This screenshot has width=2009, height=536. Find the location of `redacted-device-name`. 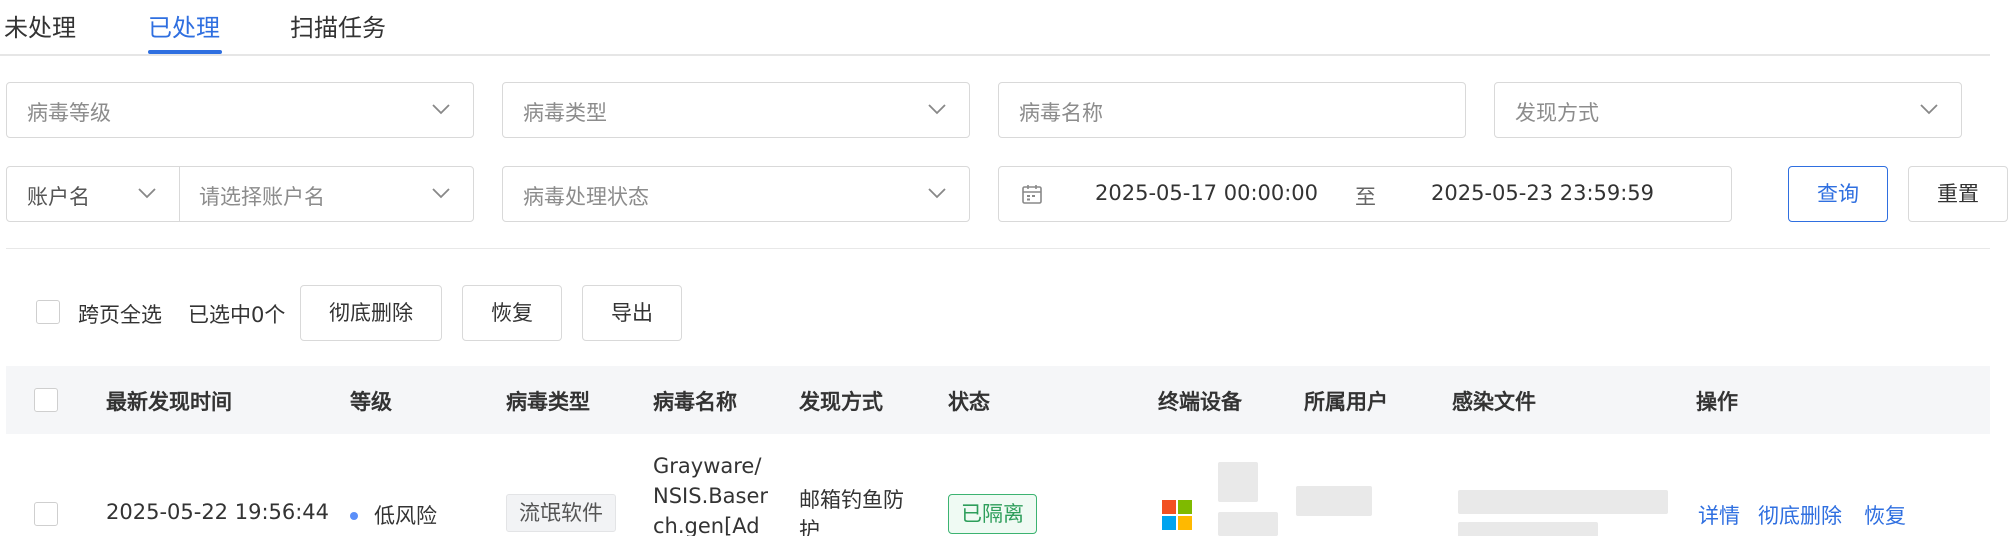

redacted-device-name is located at coordinates (1238, 482).